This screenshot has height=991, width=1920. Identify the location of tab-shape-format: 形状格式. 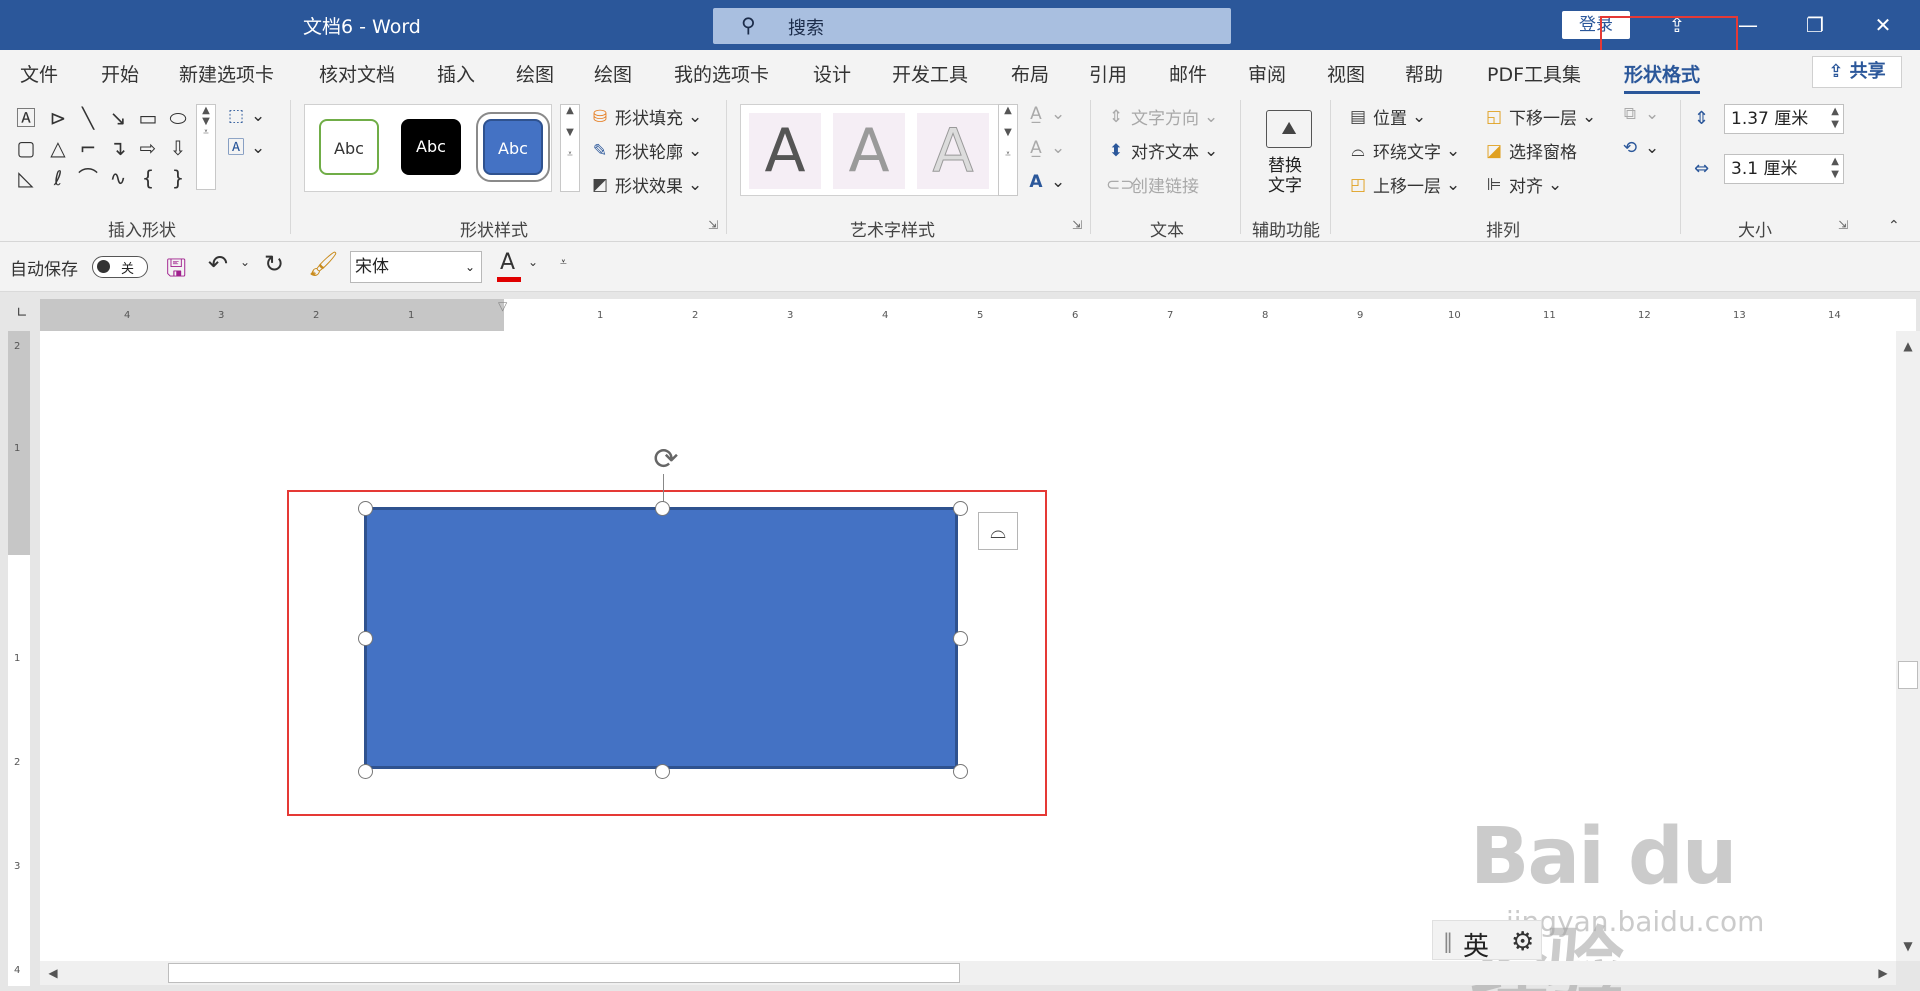
(1662, 77).